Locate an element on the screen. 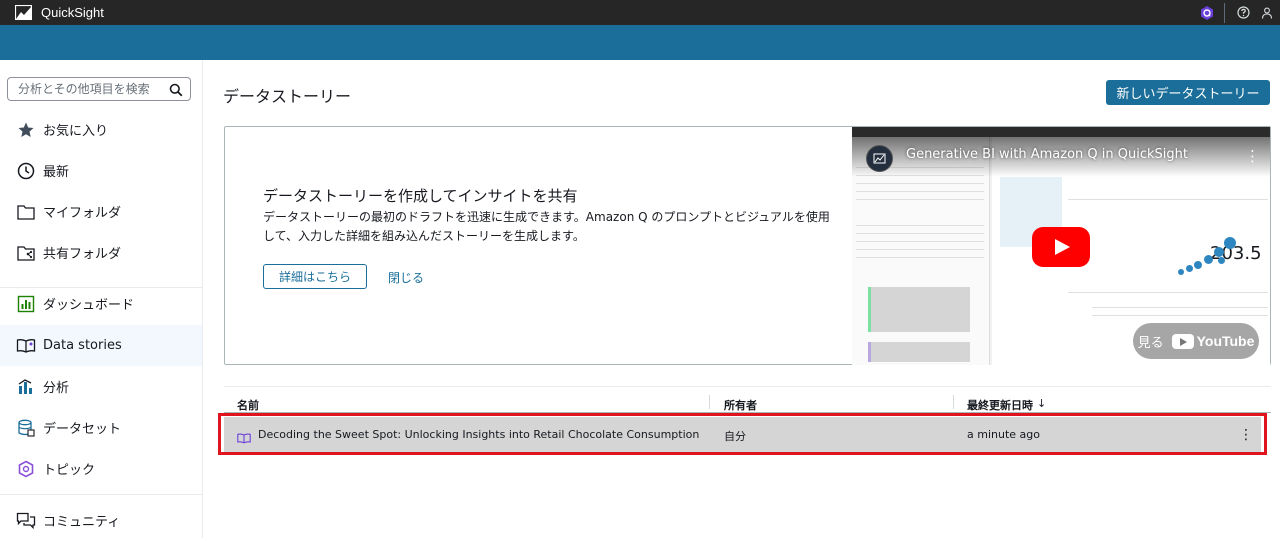  clock-icon is located at coordinates (26, 171).